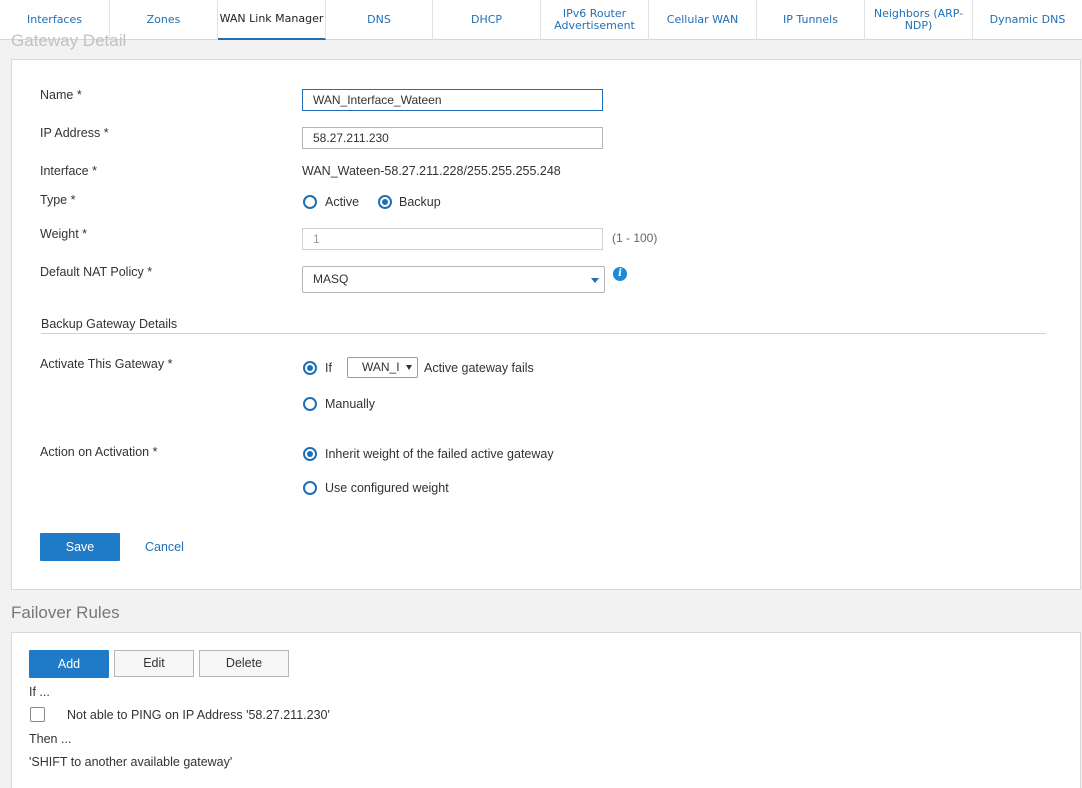  Describe the element at coordinates (64, 234) in the screenshot. I see `weight-label: Weight *` at that location.